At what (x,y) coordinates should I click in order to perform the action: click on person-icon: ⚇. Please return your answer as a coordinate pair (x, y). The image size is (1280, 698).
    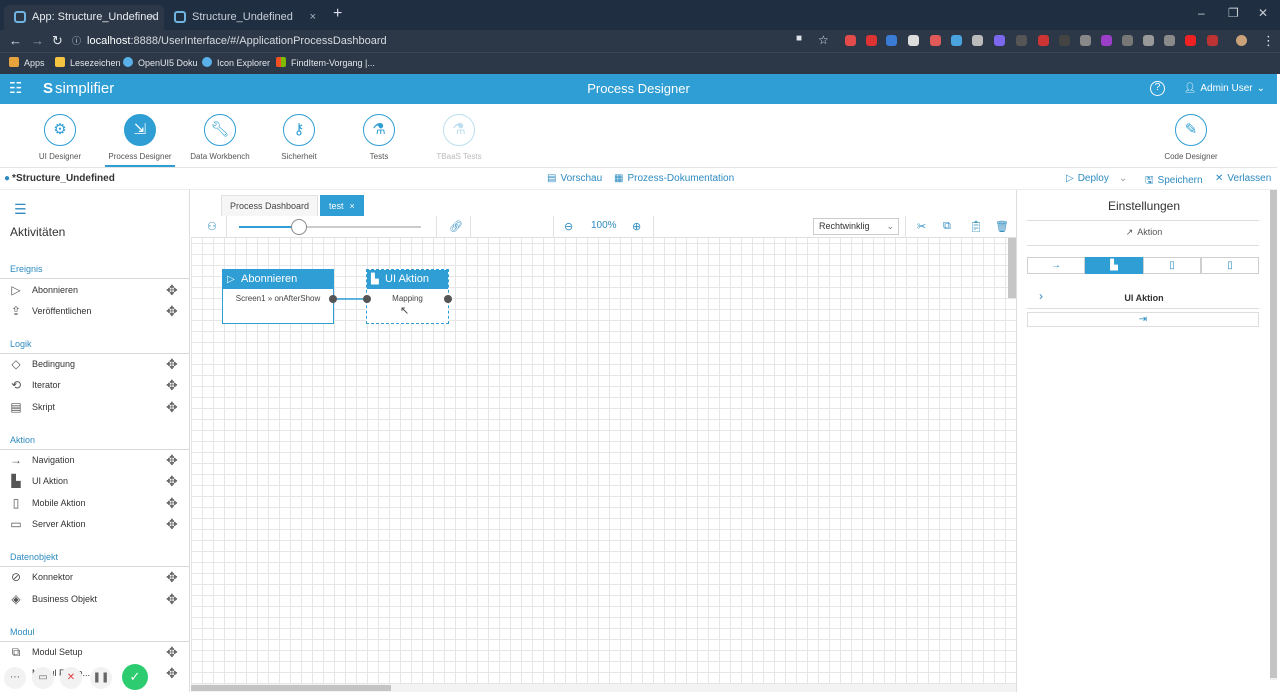
    Looking at the image, I should click on (212, 226).